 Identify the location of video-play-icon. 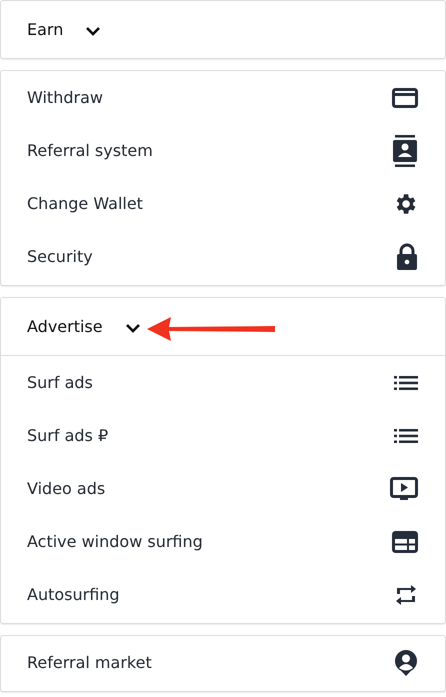
(404, 488).